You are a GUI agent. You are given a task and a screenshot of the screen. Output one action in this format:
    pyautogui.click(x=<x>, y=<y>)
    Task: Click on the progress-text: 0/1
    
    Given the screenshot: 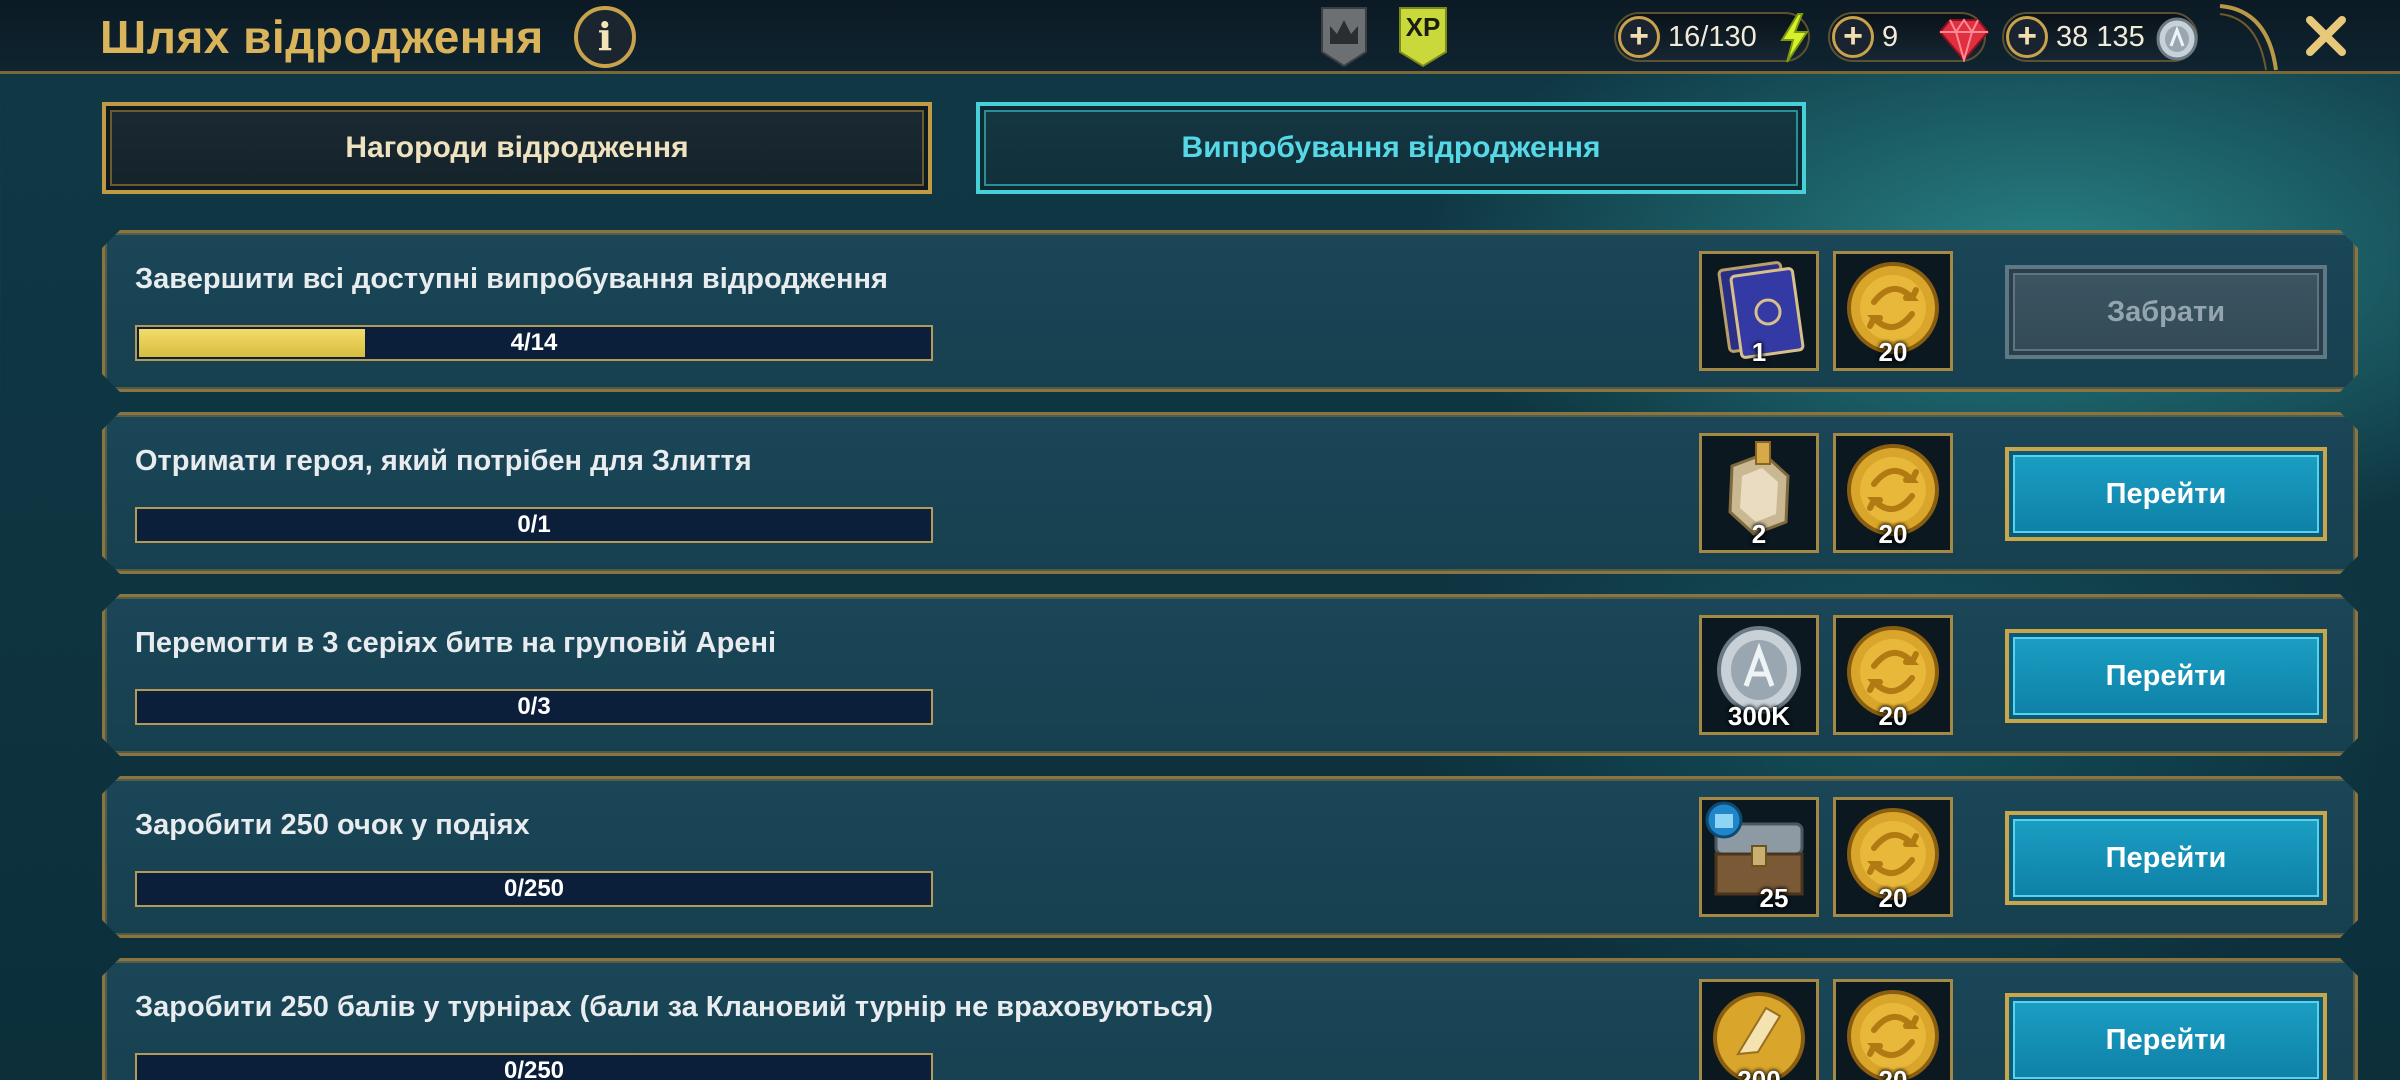 What is the action you would take?
    pyautogui.click(x=534, y=524)
    